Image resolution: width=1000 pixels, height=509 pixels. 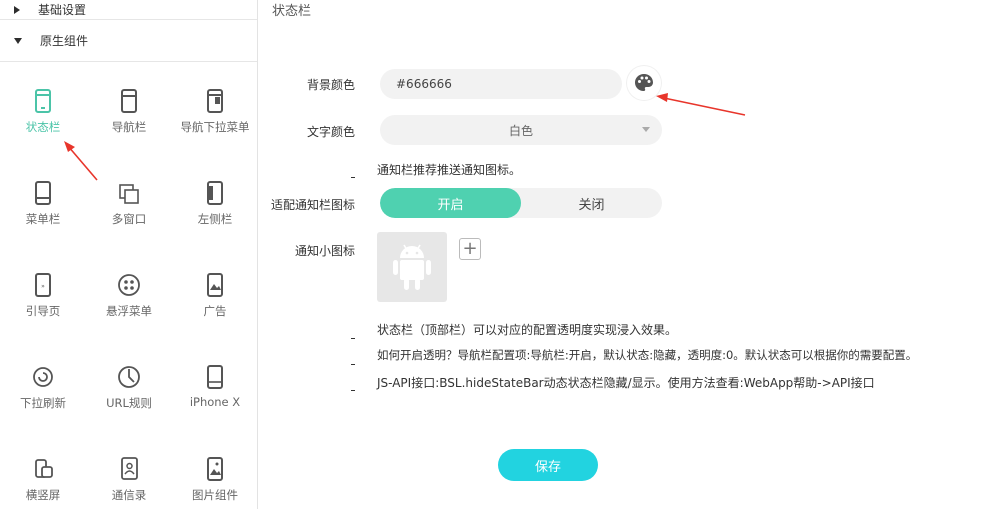 What do you see at coordinates (129, 495) in the screenshot?
I see `sidebar-item-label: 通信录` at bounding box center [129, 495].